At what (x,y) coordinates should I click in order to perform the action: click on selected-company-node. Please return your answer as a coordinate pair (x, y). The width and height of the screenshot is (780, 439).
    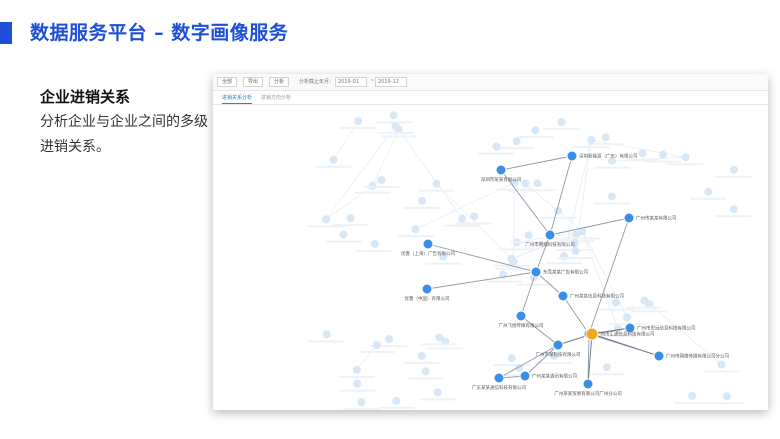
    Looking at the image, I should click on (592, 334).